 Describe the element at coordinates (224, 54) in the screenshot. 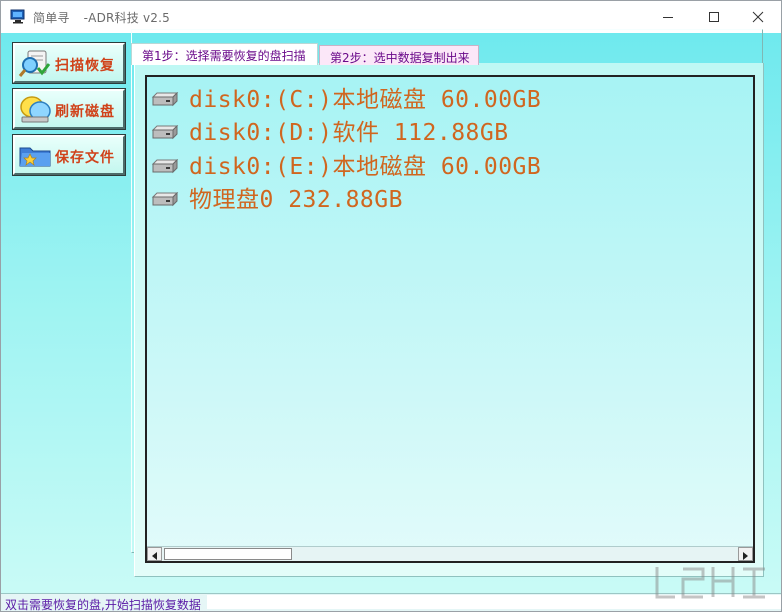

I see `tab-step1-select-disk: 第1步：选择需要恢复的盘扫描` at that location.